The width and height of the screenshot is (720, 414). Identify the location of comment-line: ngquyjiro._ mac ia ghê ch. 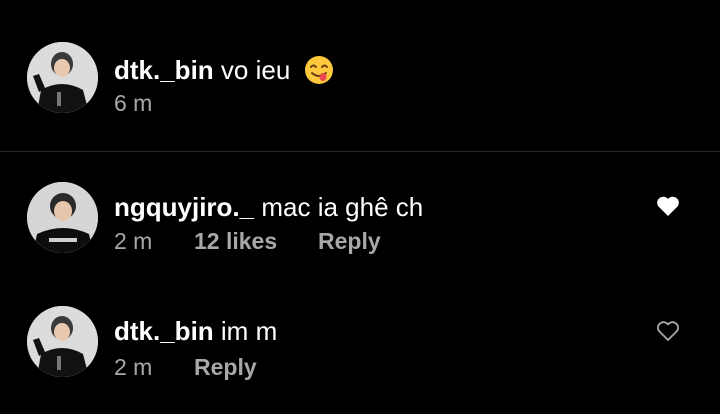
(268, 207).